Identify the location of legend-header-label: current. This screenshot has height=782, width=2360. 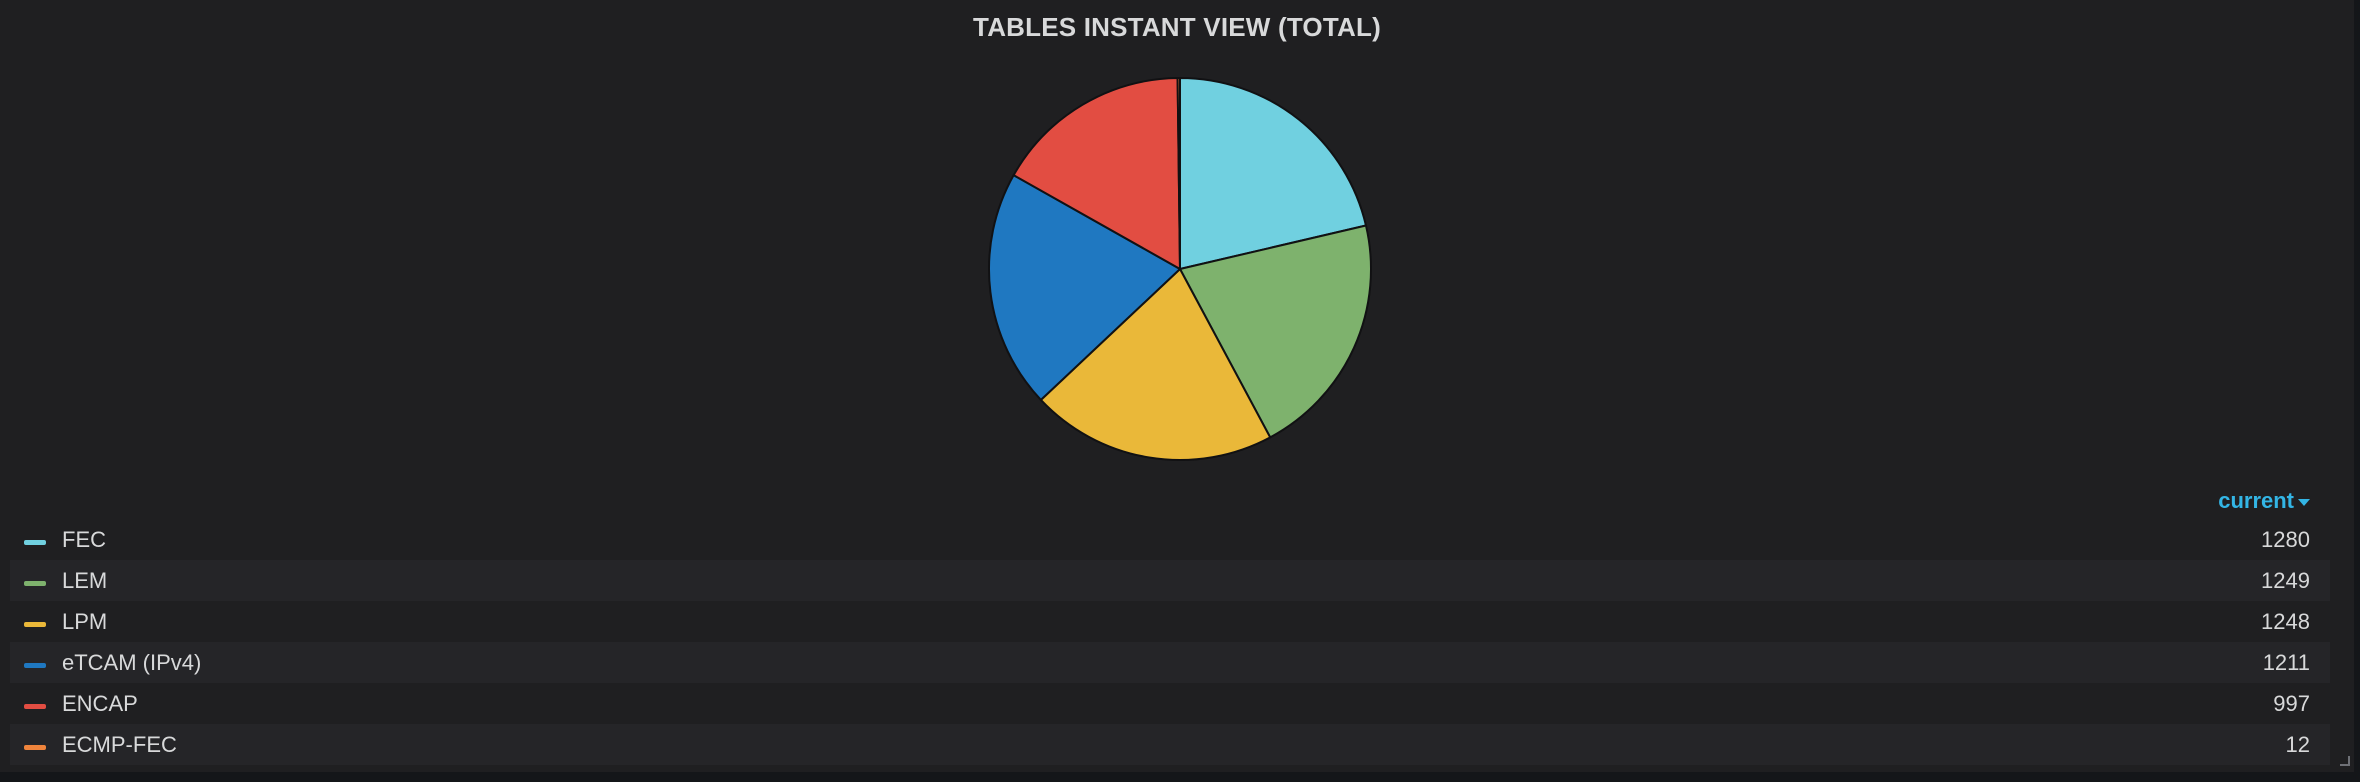
(2256, 500).